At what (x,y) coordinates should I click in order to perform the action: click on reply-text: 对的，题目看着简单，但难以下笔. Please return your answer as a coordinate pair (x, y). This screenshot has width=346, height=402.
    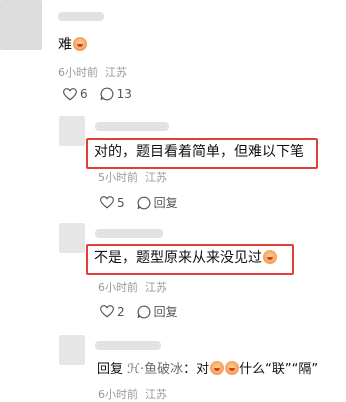
    Looking at the image, I should click on (199, 152).